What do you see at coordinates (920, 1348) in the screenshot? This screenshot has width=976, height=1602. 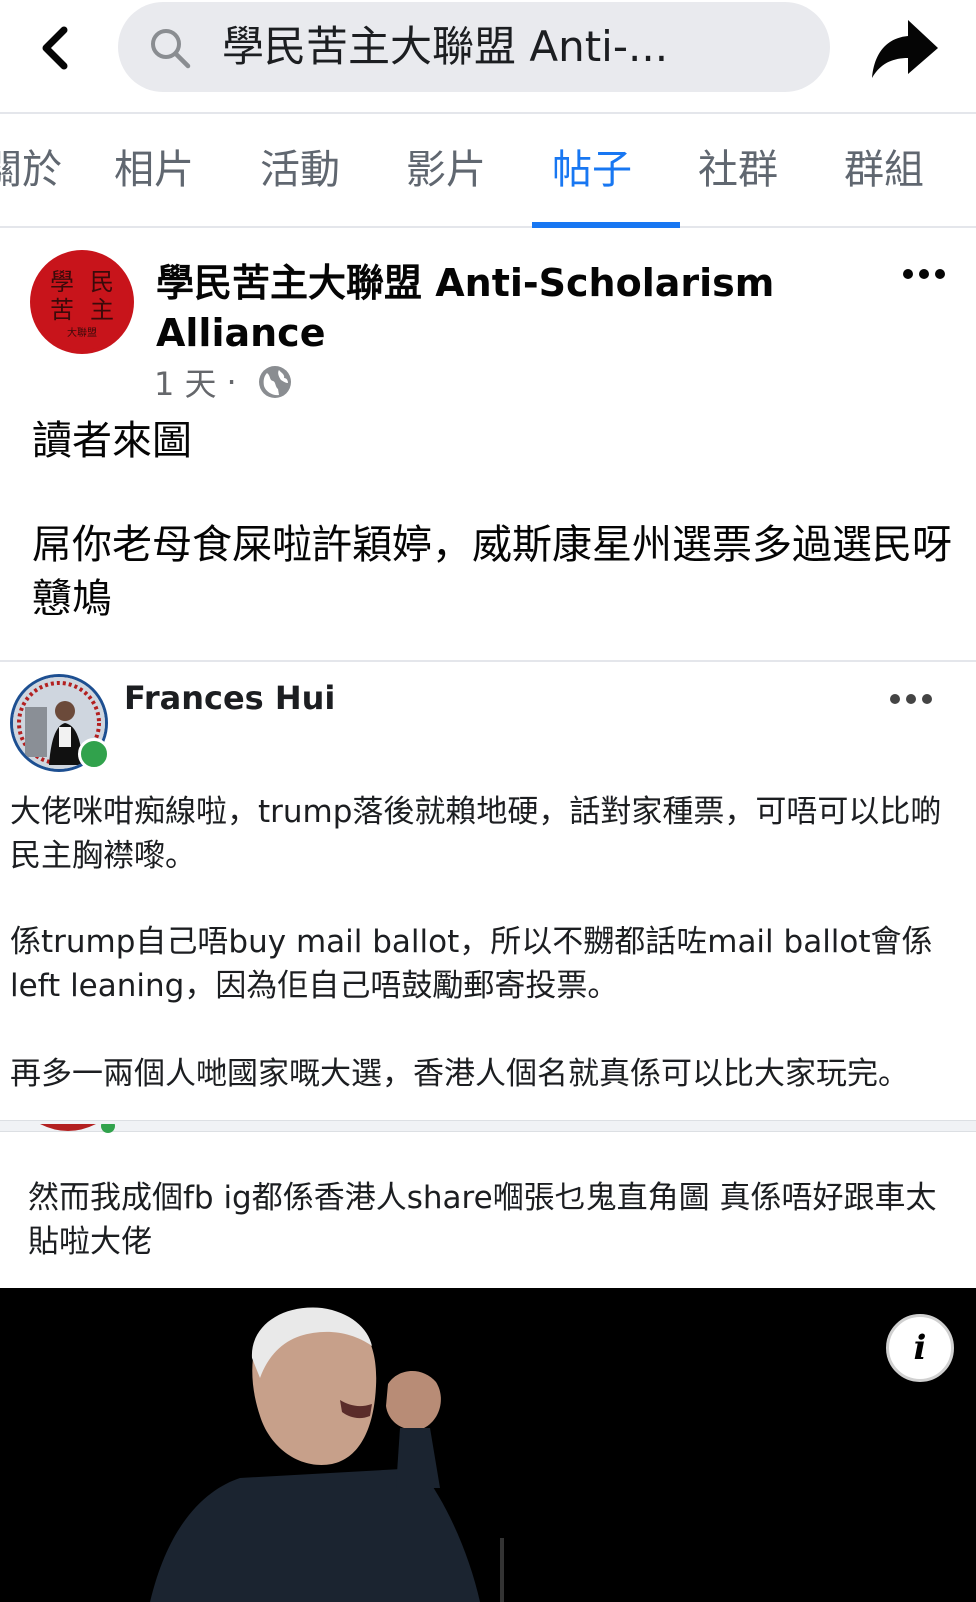 I see `info-icon: i` at bounding box center [920, 1348].